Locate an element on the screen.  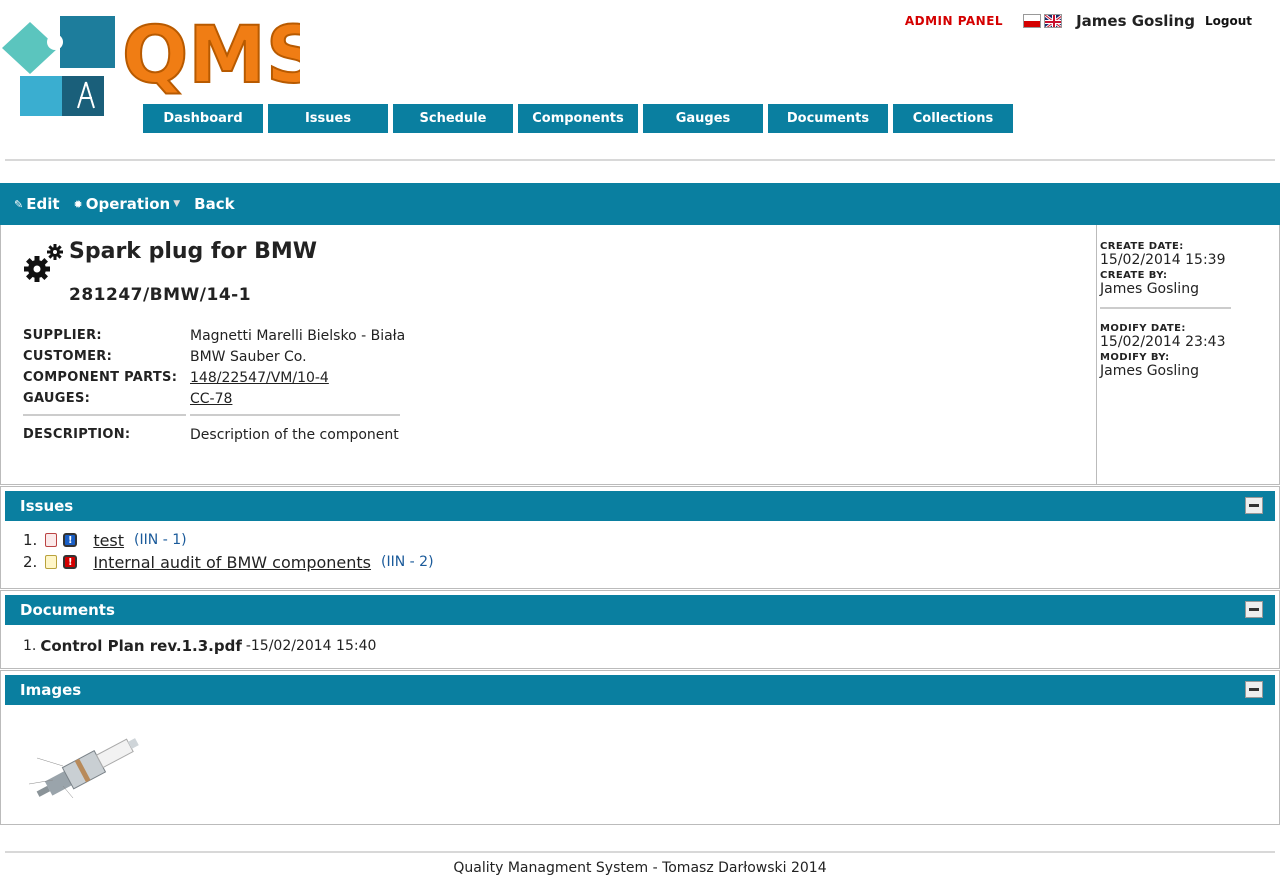
gears-icon is located at coordinates (43, 263).